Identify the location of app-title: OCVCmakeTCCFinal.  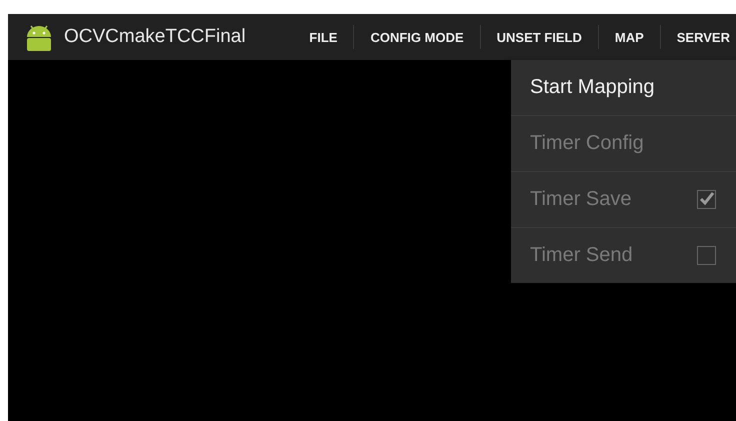
(155, 37).